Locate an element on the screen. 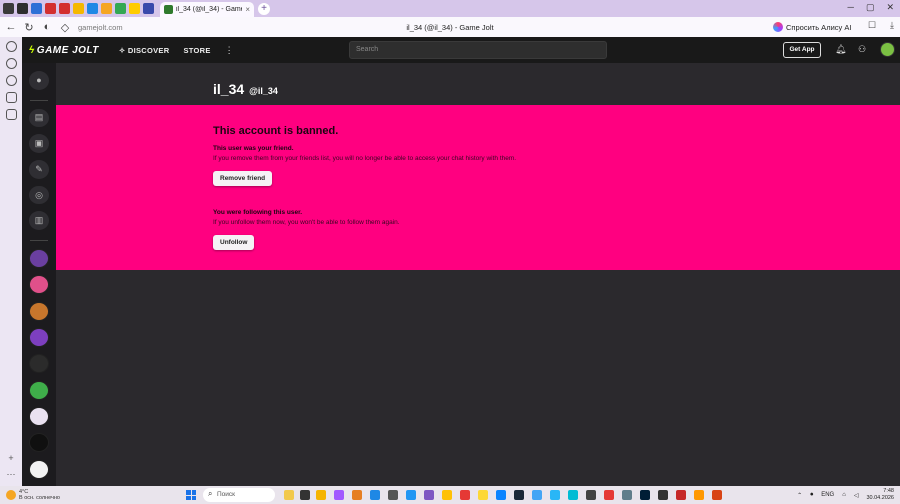  clock: 7:48 30.04.2026 is located at coordinates (880, 495).